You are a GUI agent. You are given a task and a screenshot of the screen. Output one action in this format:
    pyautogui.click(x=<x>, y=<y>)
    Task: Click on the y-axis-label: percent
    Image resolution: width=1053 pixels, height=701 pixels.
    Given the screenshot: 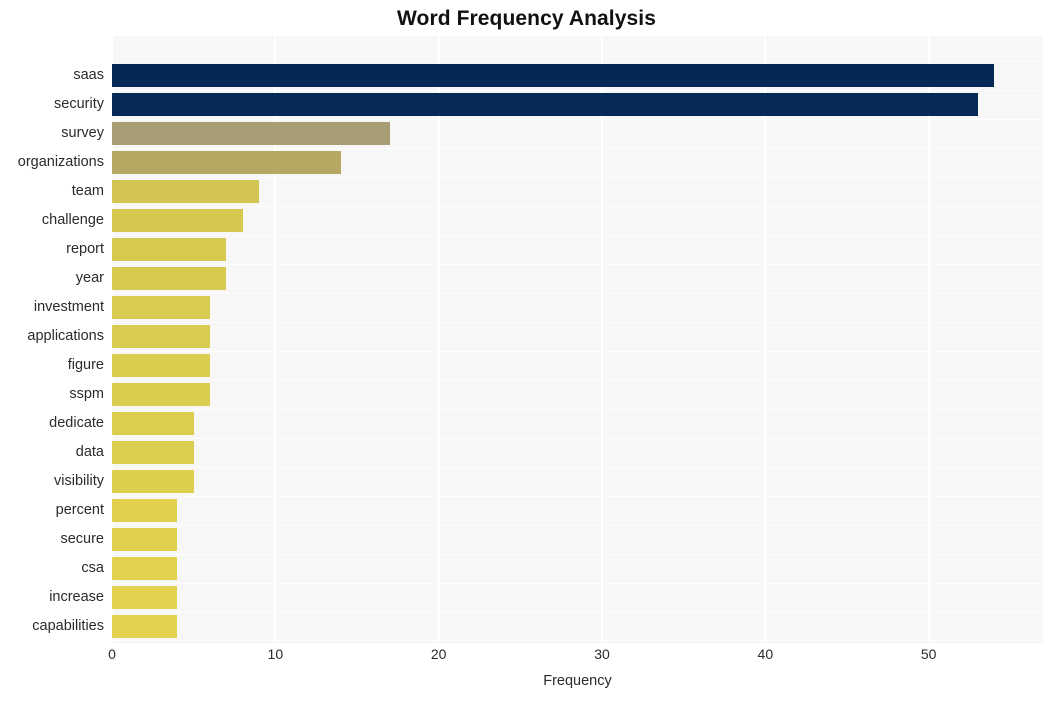 What is the action you would take?
    pyautogui.click(x=79, y=510)
    